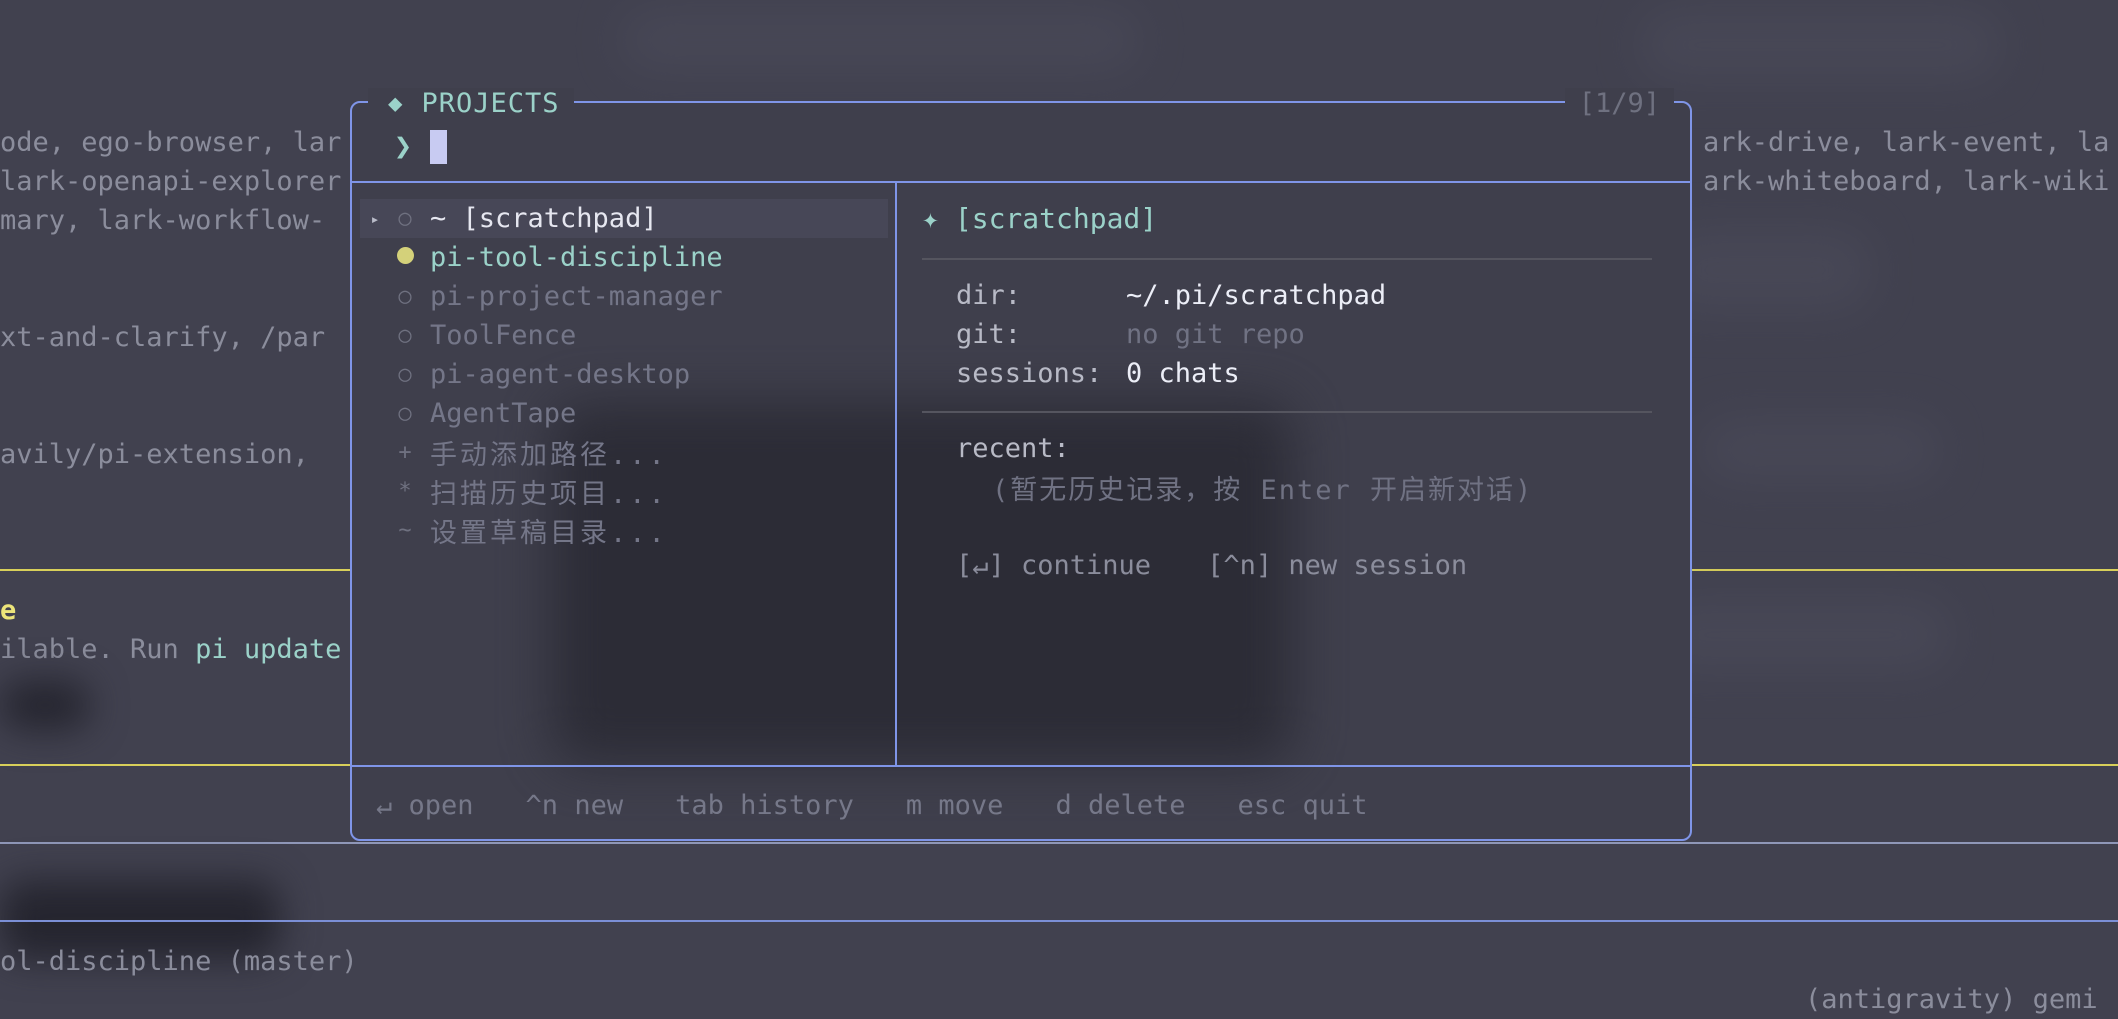  I want to click on bg-line: mary, lark-workflow-, so click(163, 220).